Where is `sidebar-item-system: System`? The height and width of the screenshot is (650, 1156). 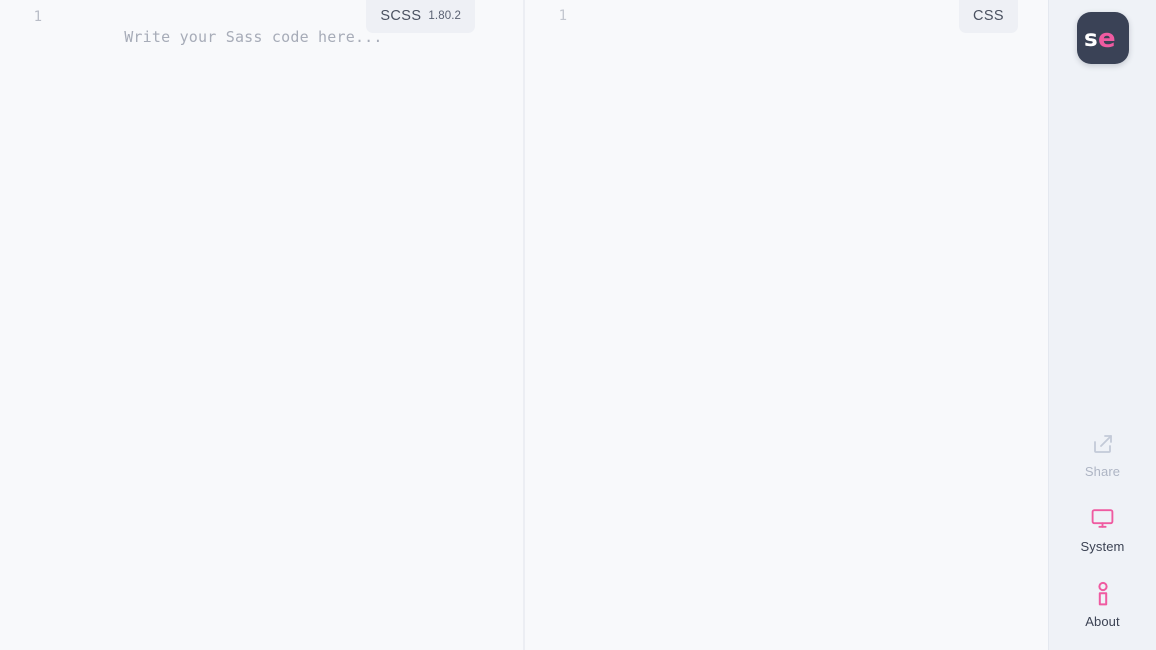 sidebar-item-system: System is located at coordinates (1102, 529).